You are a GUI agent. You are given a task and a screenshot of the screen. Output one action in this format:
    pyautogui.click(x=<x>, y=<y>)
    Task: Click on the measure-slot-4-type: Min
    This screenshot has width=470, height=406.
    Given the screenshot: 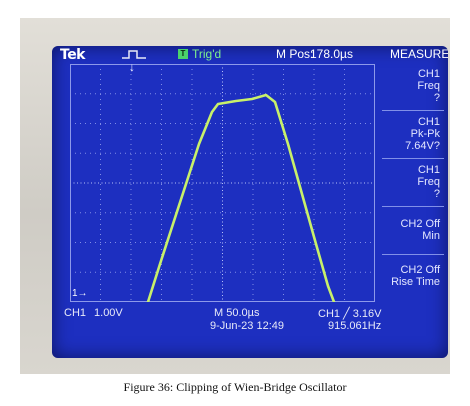 What is the action you would take?
    pyautogui.click(x=431, y=236)
    